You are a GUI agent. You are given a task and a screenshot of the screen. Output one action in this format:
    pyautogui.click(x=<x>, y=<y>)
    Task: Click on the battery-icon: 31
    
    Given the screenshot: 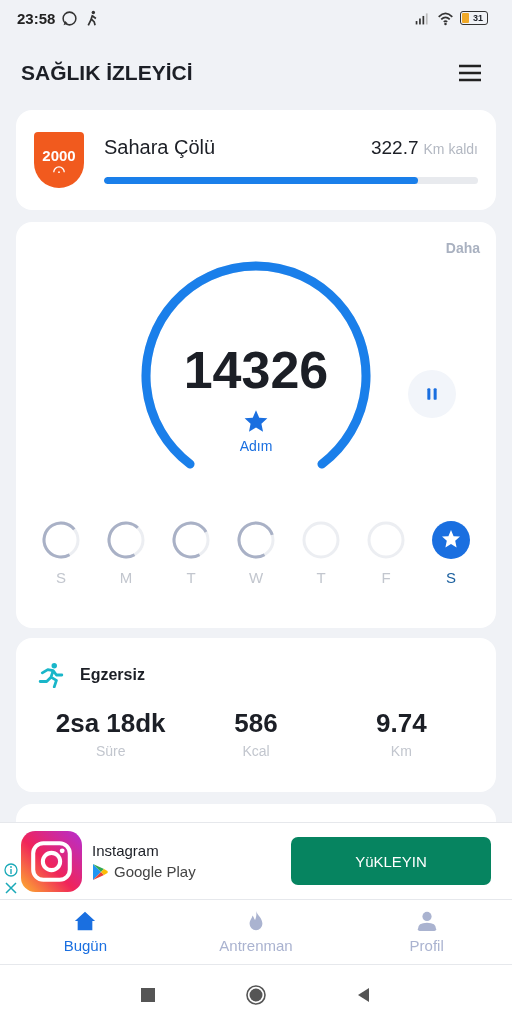 What is the action you would take?
    pyautogui.click(x=474, y=18)
    